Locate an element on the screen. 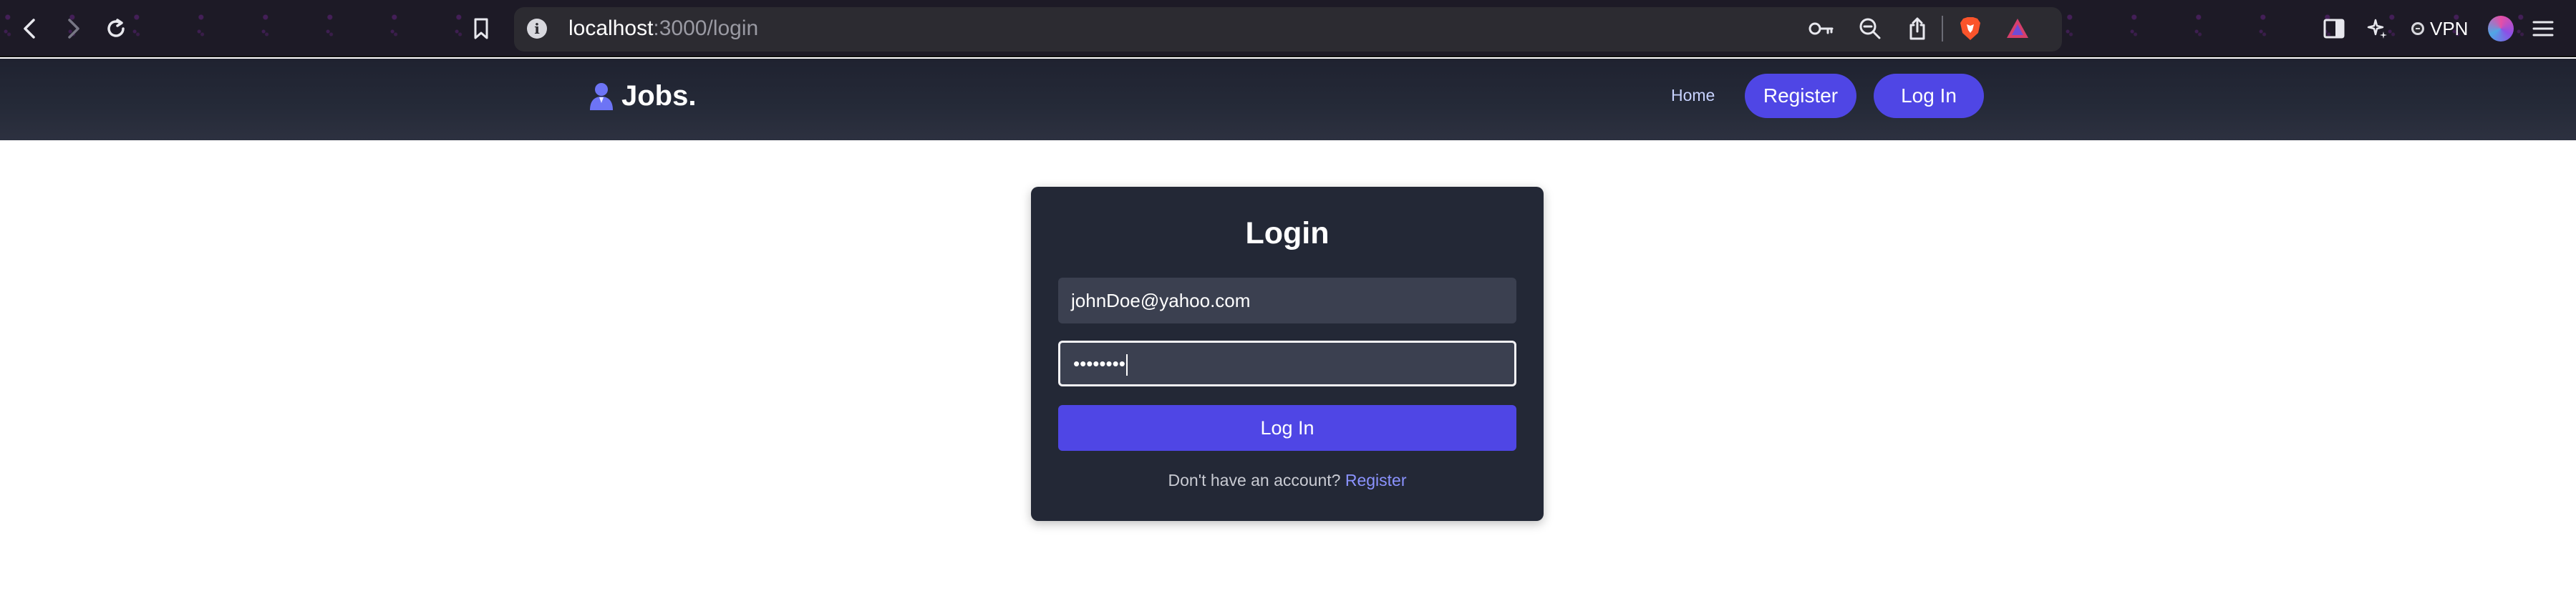  leo-ai-icon is located at coordinates (2377, 28).